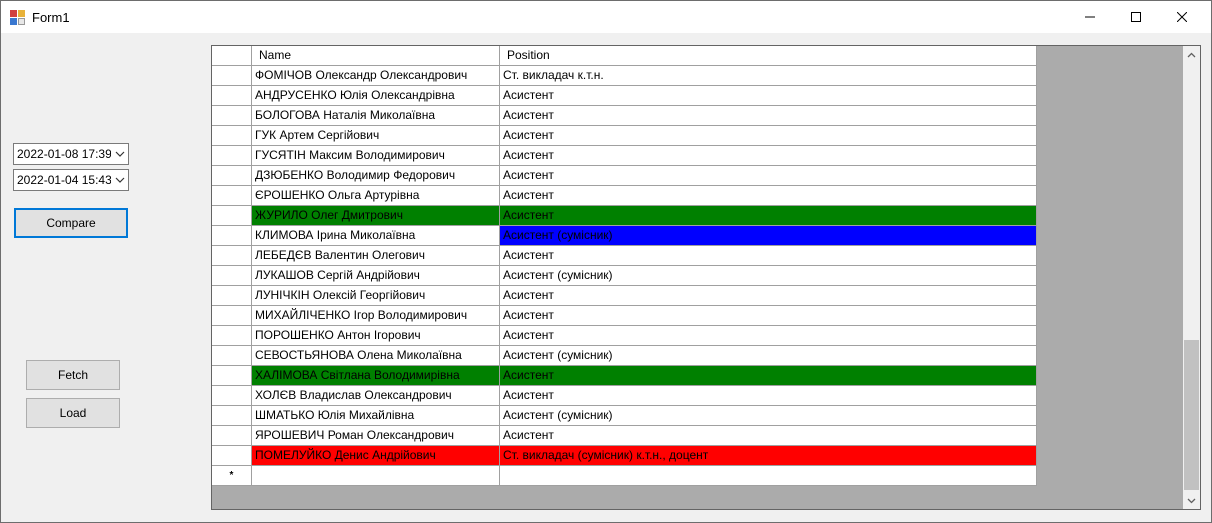  I want to click on date-picker-to: 2022-01-04 15:43:4, so click(71, 180).